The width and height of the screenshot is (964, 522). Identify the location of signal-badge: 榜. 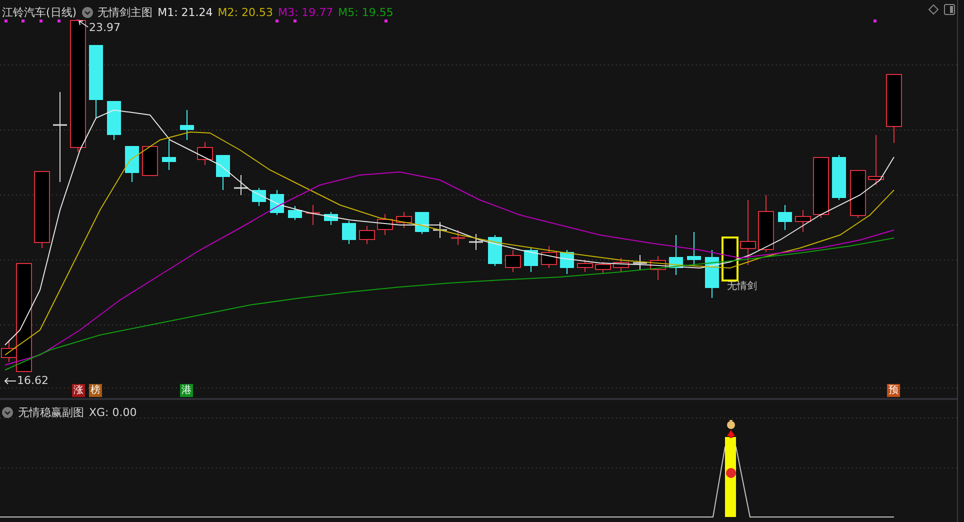
(95, 390).